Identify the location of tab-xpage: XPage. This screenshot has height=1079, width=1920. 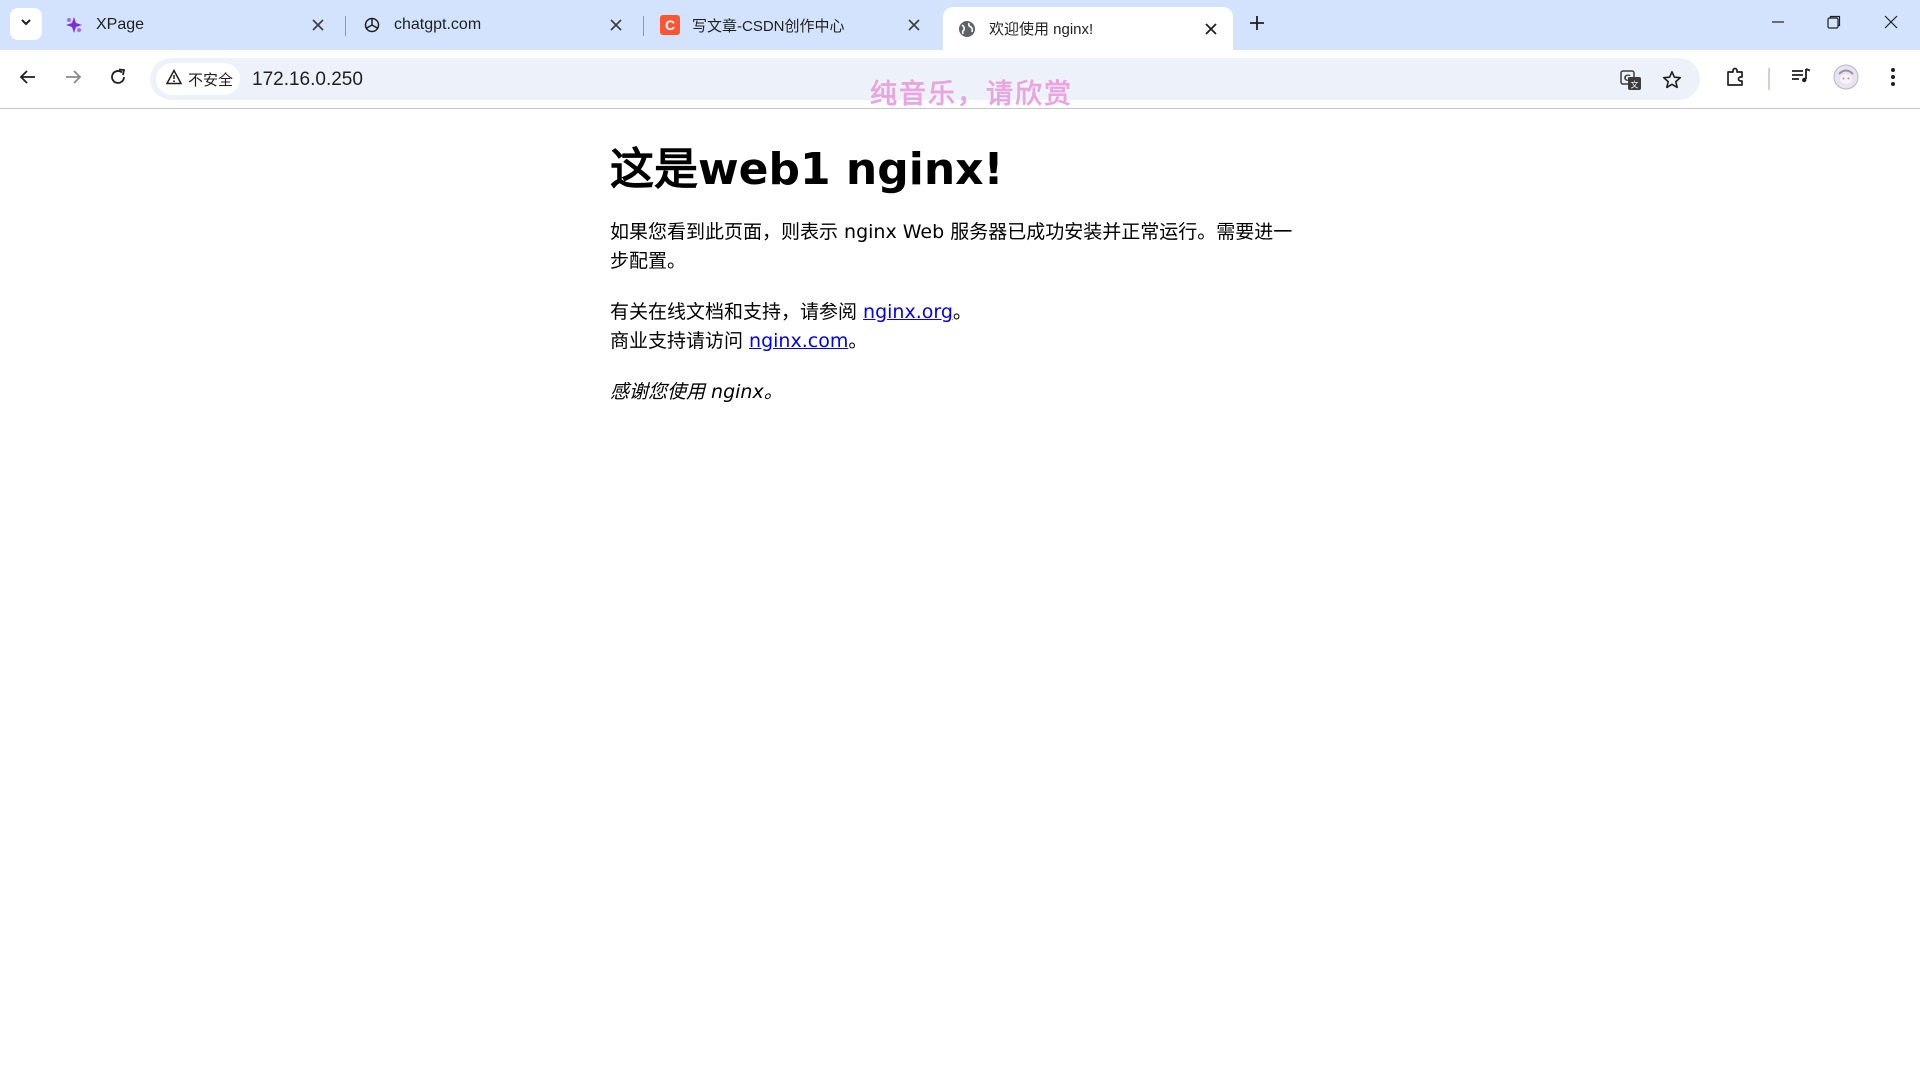
(195, 25).